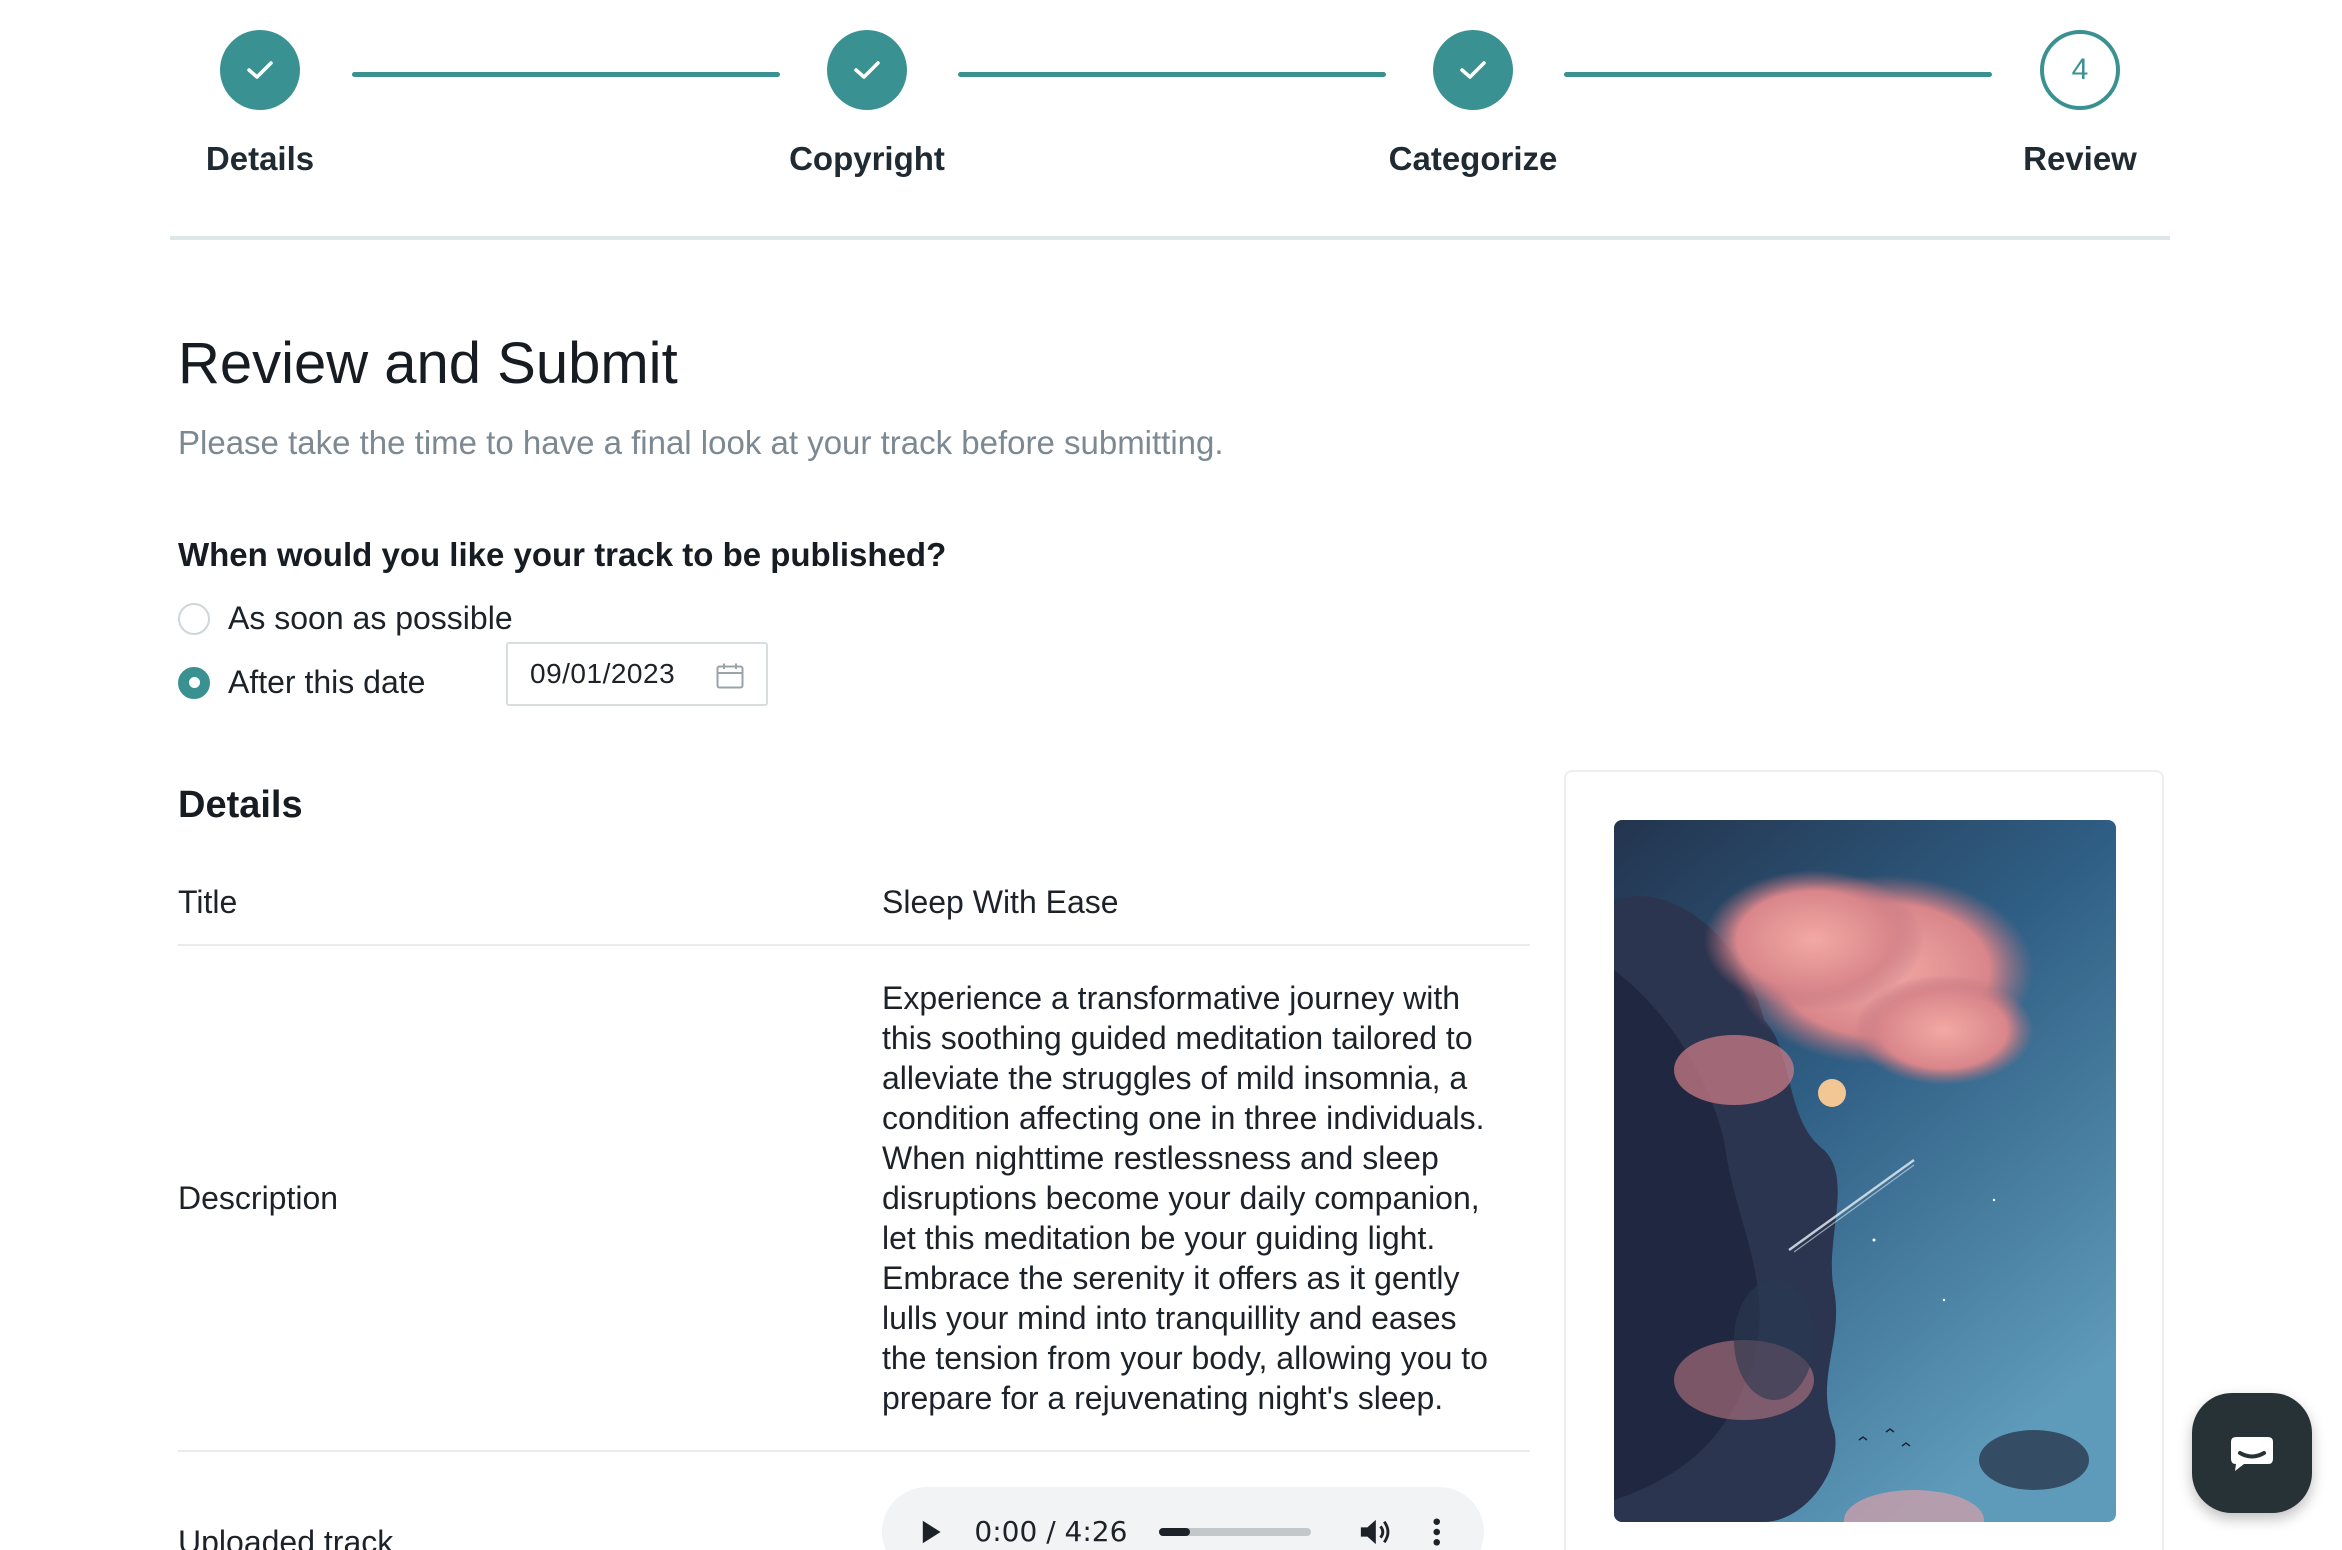 Image resolution: width=2342 pixels, height=1550 pixels. What do you see at coordinates (194, 618) in the screenshot?
I see `radio-asap` at bounding box center [194, 618].